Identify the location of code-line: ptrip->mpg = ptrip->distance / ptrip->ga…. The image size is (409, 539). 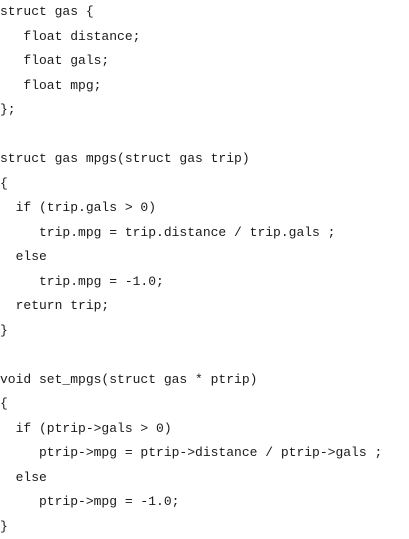
(191, 453).